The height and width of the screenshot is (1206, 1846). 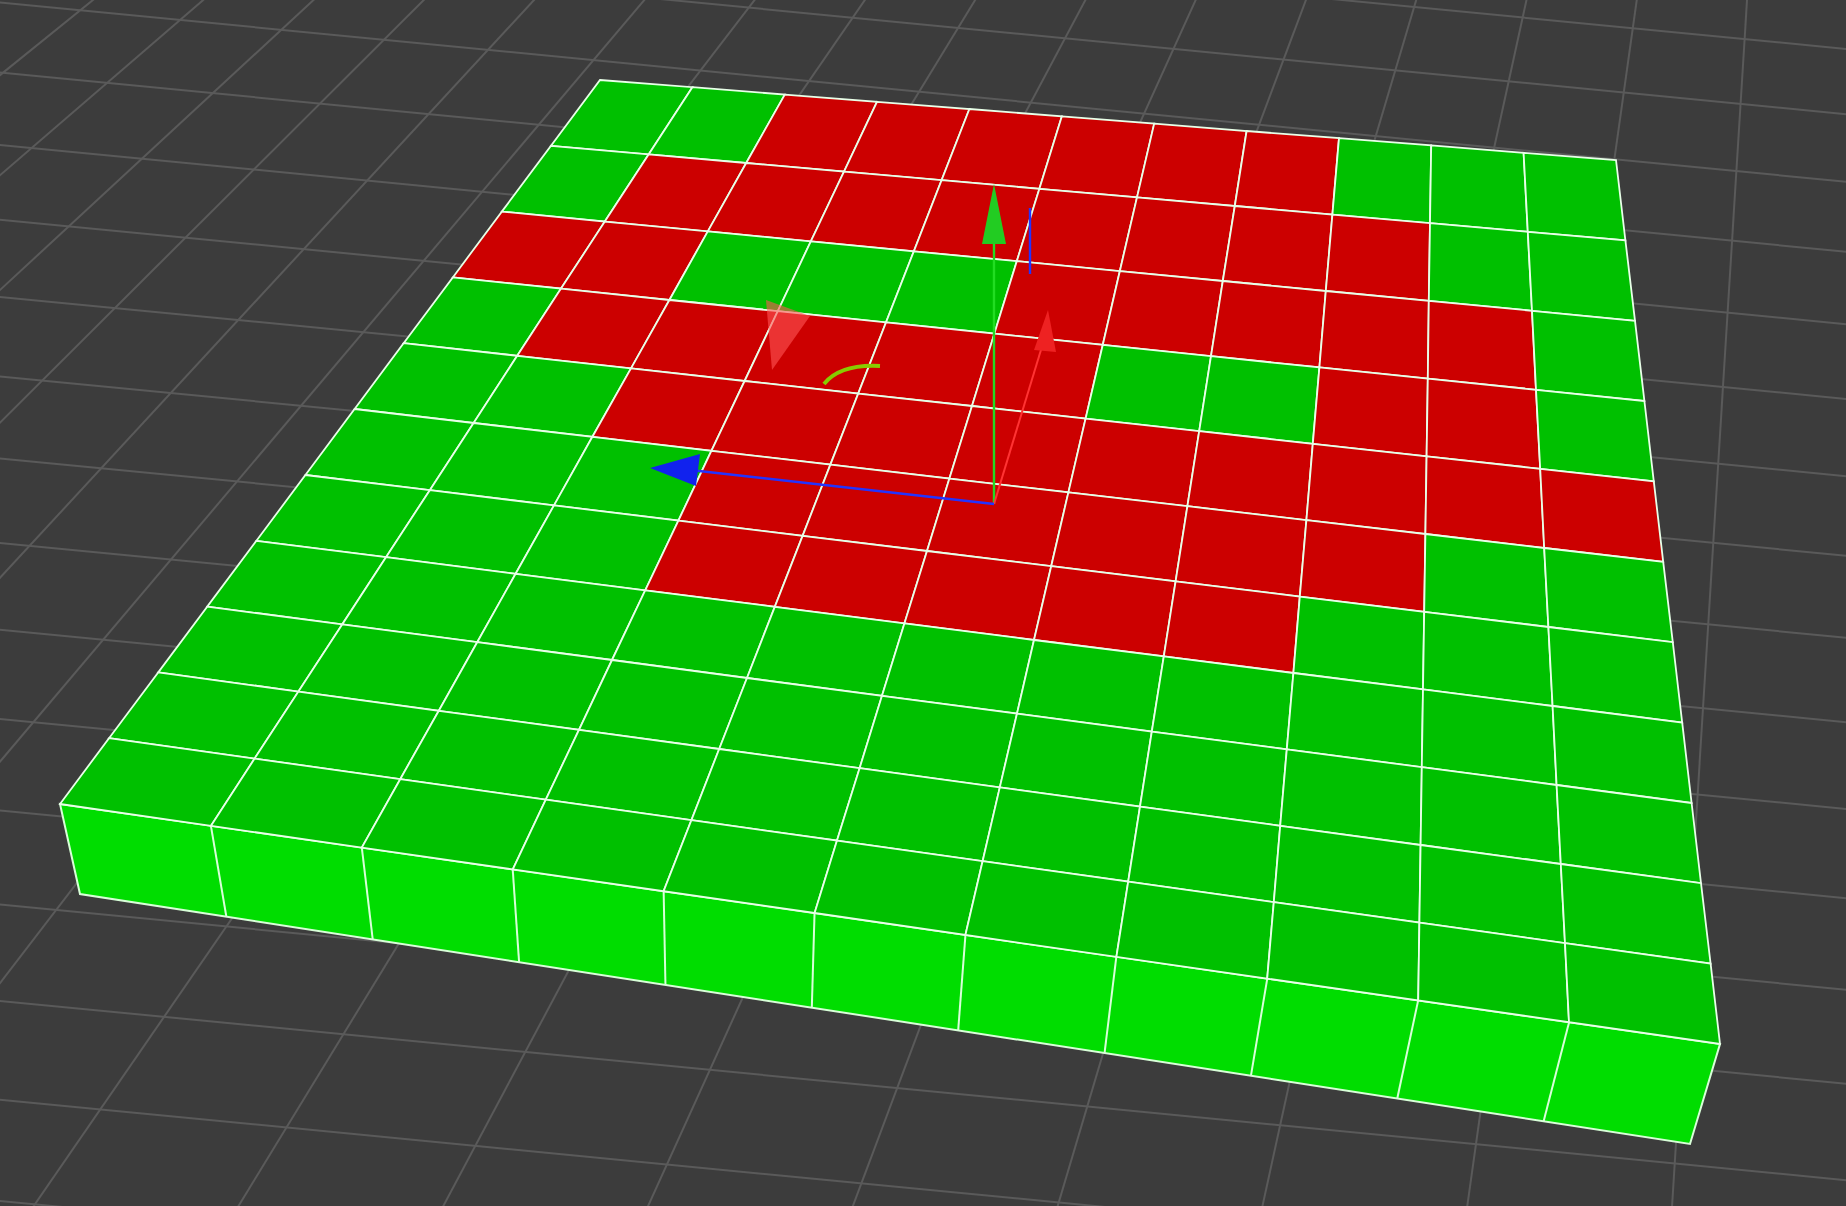 I want to click on axis-line, so click(x=1030, y=241).